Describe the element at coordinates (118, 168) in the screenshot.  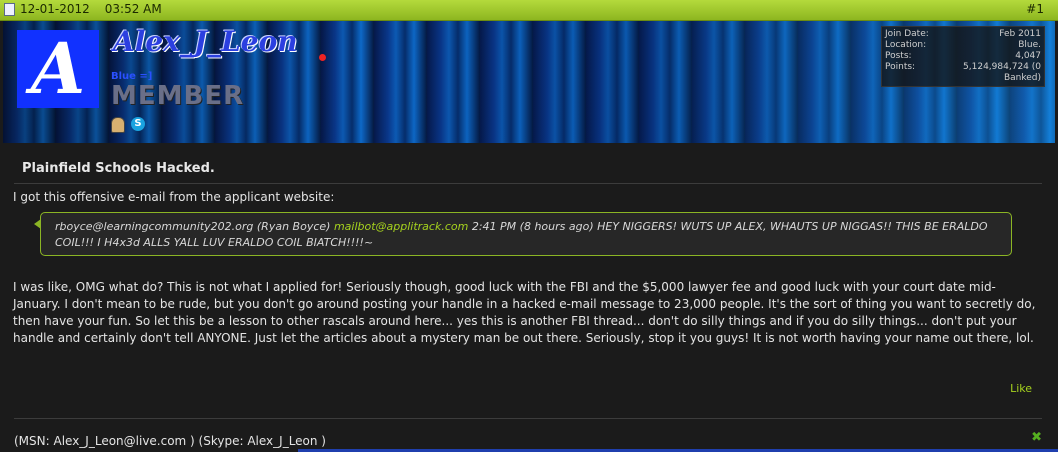
I see `post-title: Plainfield Schools Hacked.` at that location.